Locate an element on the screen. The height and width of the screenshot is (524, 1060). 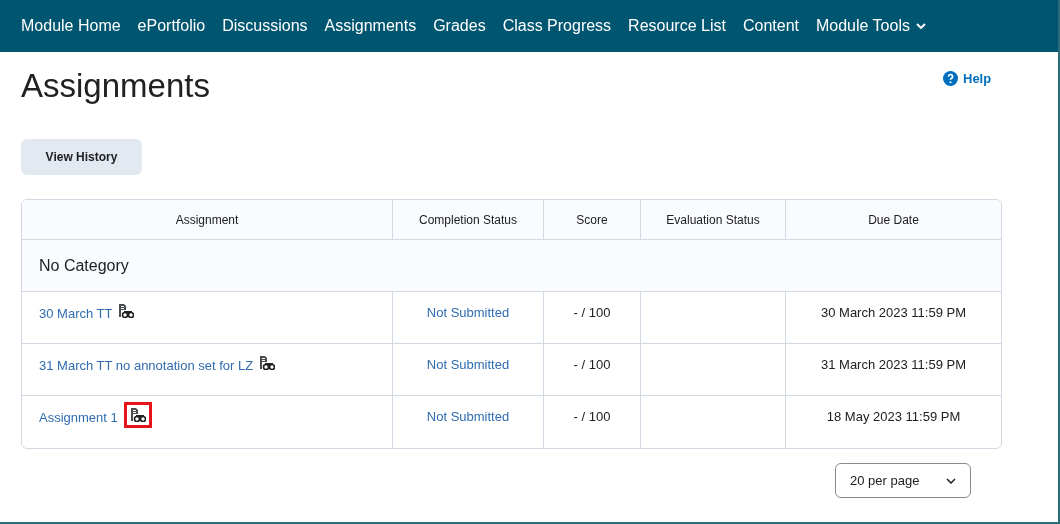
view-history-button: View History is located at coordinates (81, 157).